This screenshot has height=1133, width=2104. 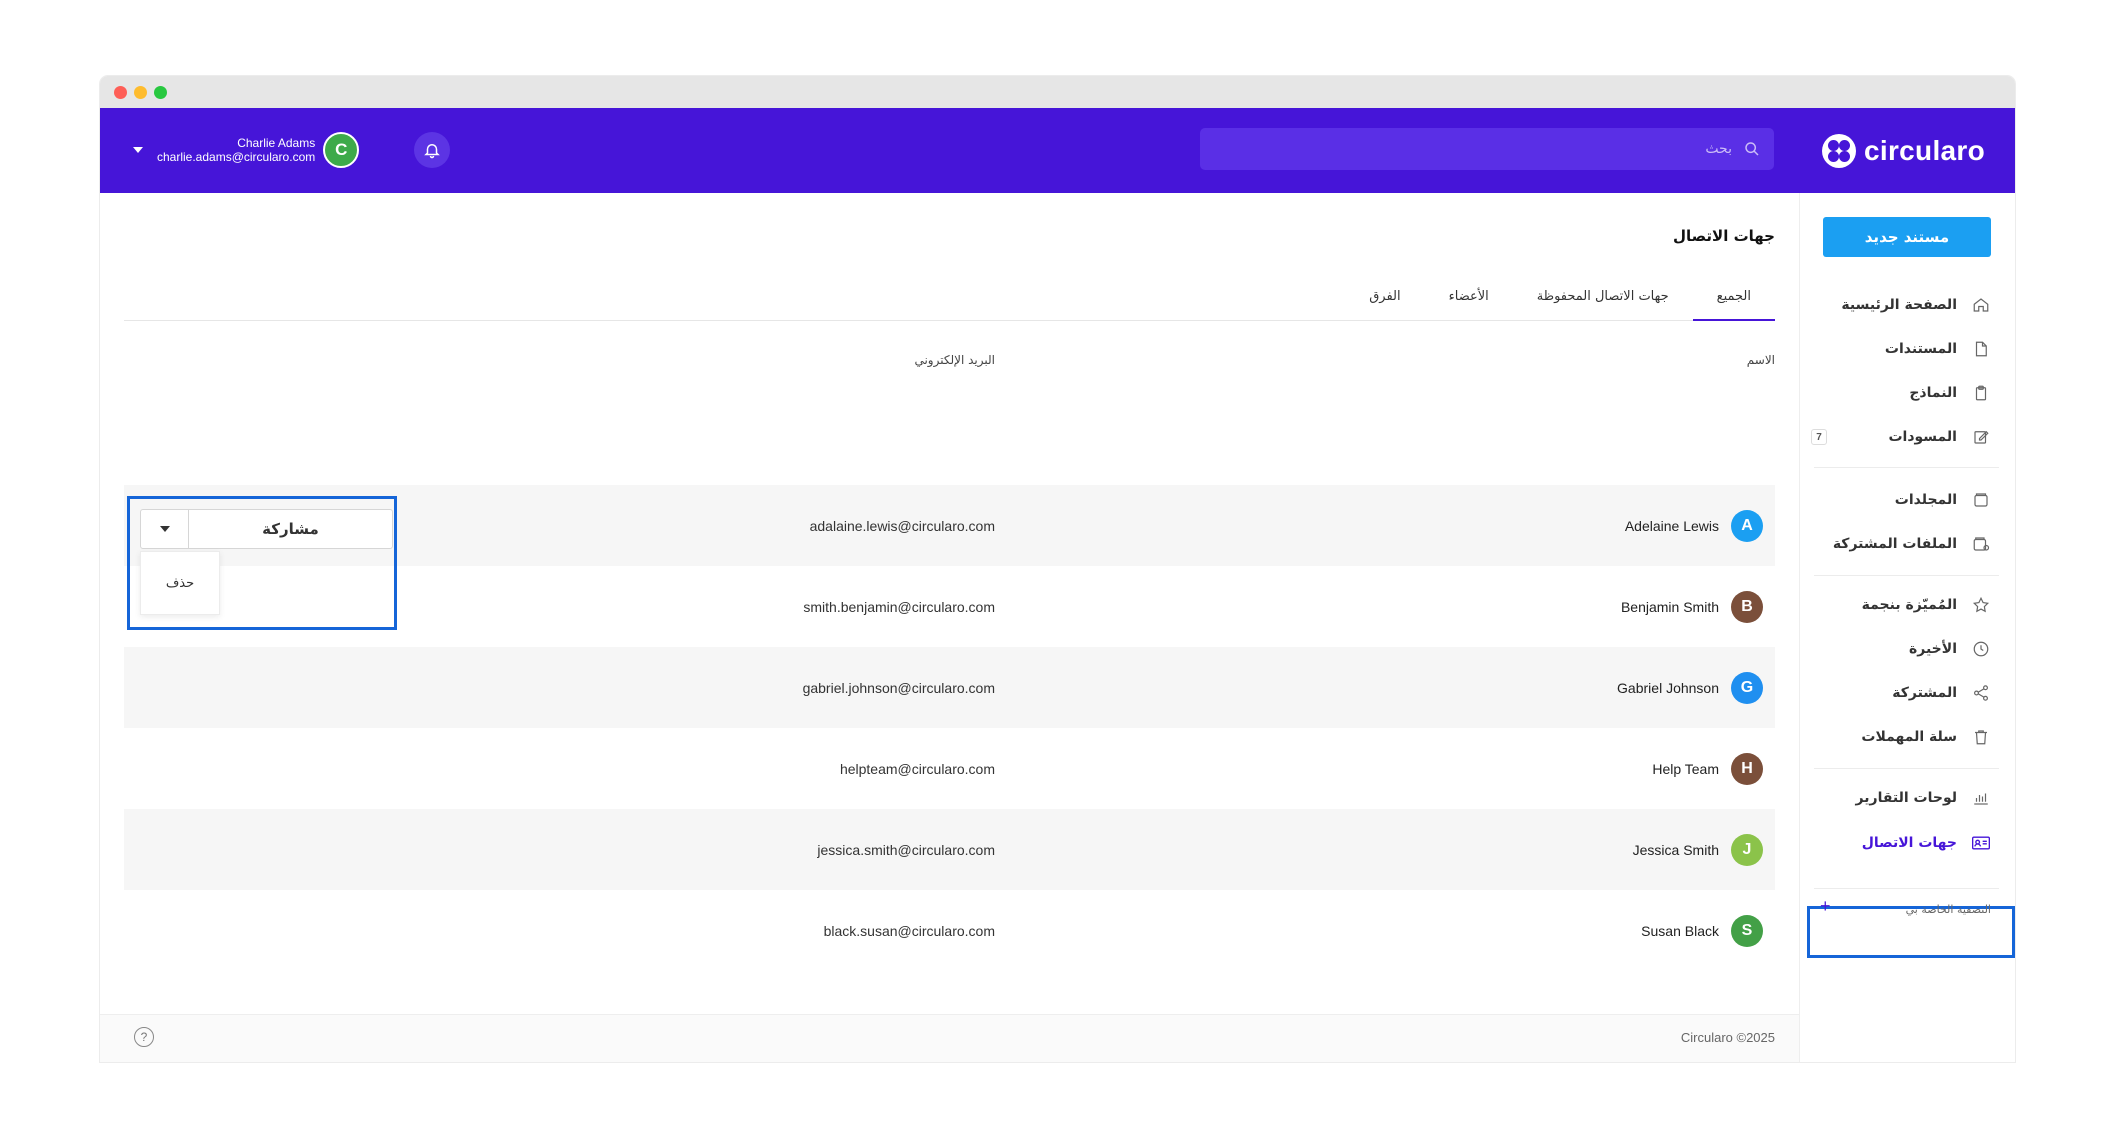 I want to click on contact-name-cell: H Help Team, so click(x=1707, y=768).